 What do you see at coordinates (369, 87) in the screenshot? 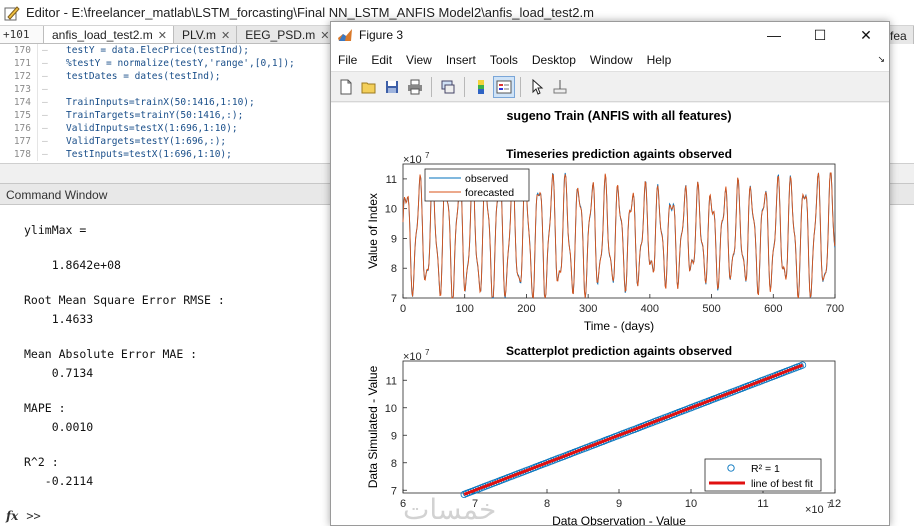
I see `open-icon` at bounding box center [369, 87].